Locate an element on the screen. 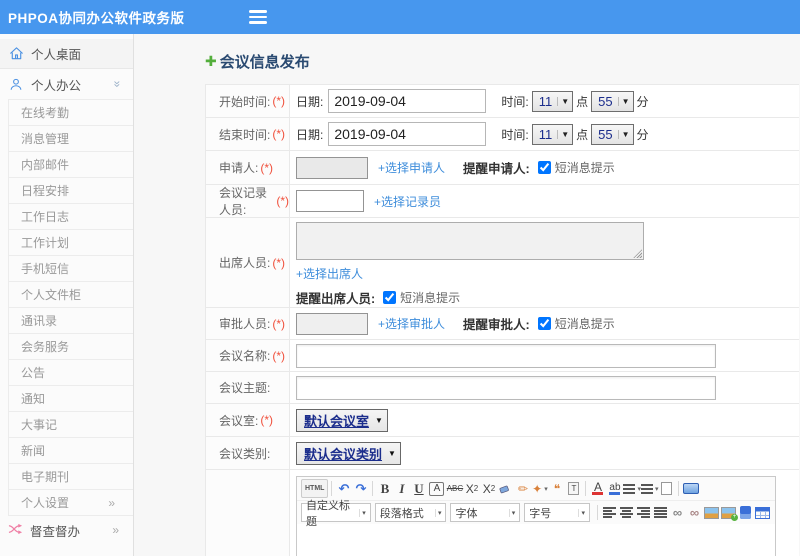 The width and height of the screenshot is (800, 556). sidebar-submenu-item: 会务服务 is located at coordinates (71, 347).